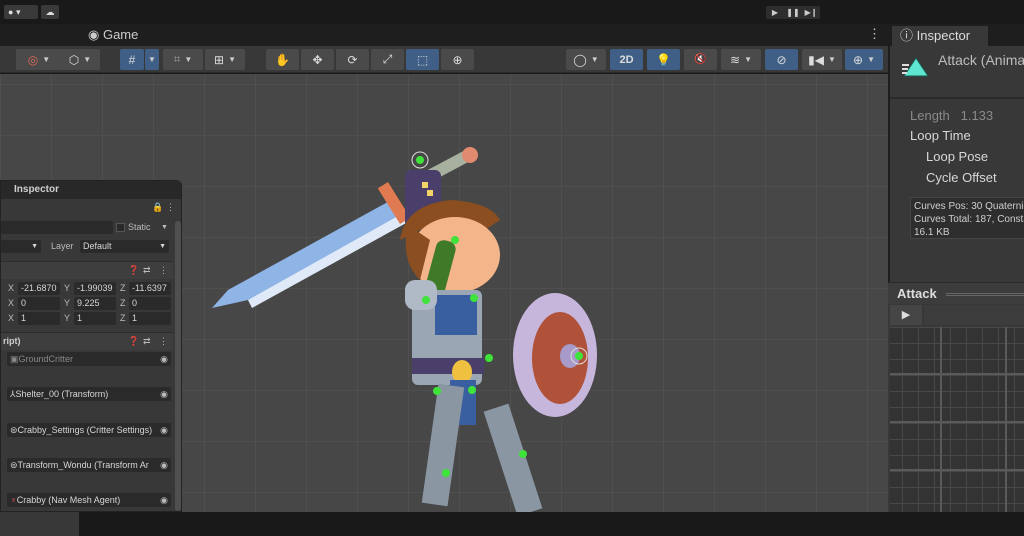 This screenshot has width=1024, height=536. What do you see at coordinates (164, 227) in the screenshot?
I see `static-dropdown-icon: ▼` at bounding box center [164, 227].